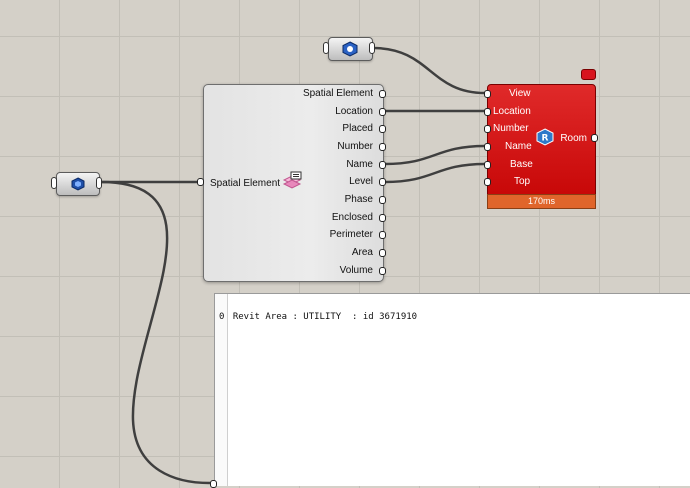  What do you see at coordinates (157, 332) in the screenshot?
I see `wire-source-to-panel` at bounding box center [157, 332].